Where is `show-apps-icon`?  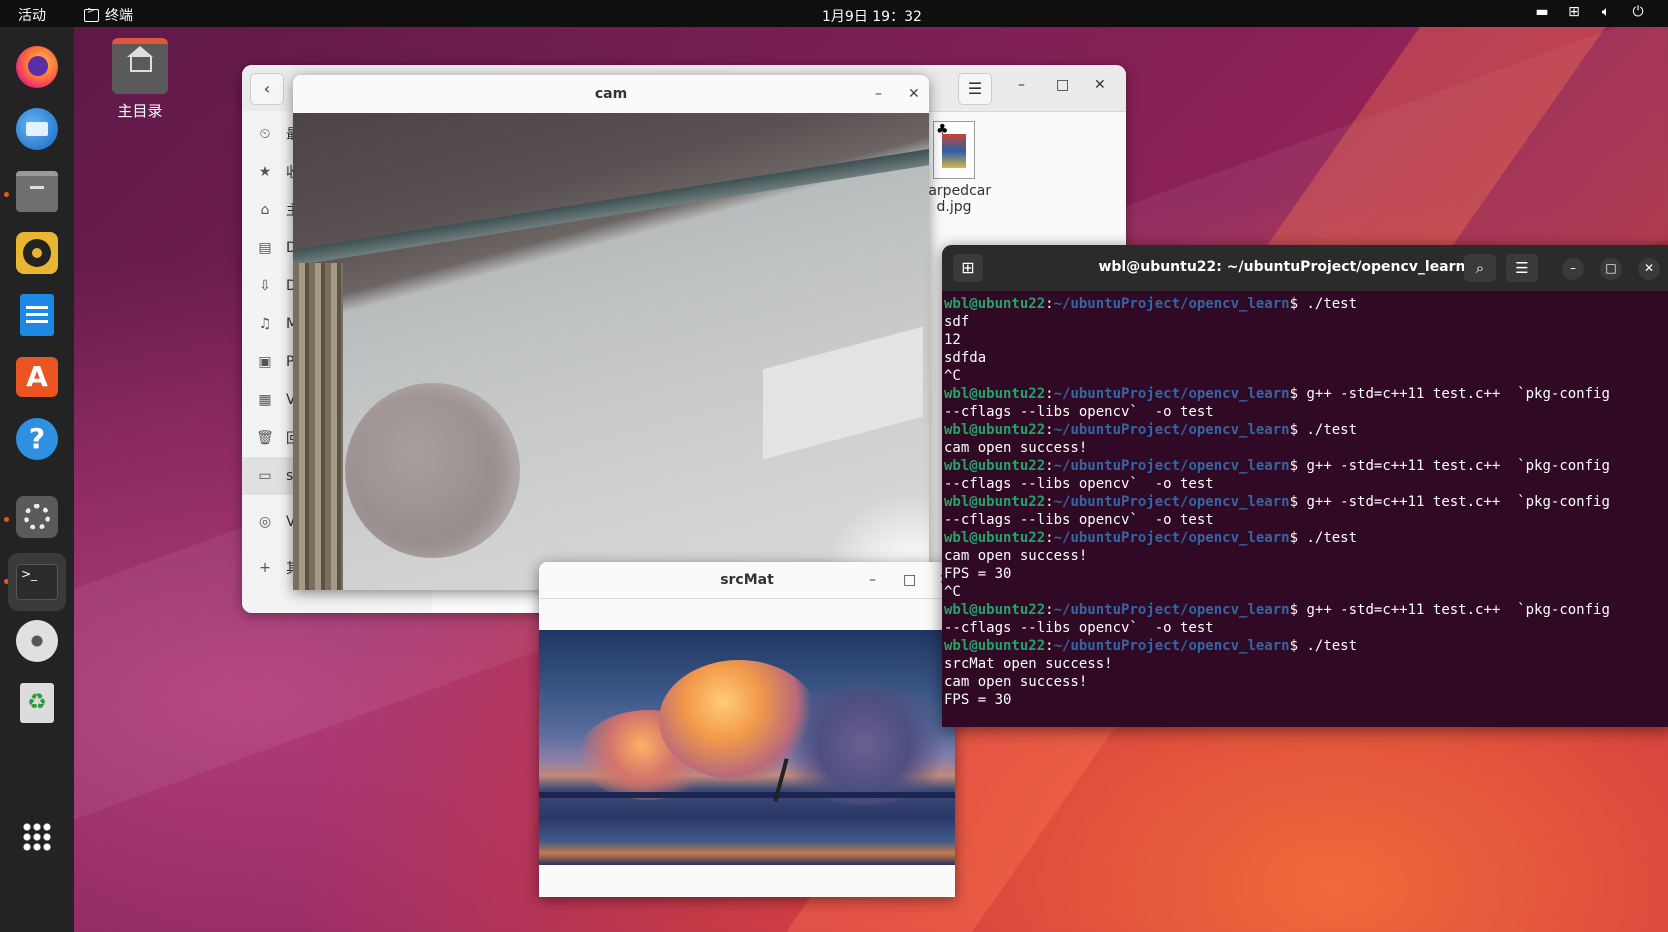 show-apps-icon is located at coordinates (37, 837).